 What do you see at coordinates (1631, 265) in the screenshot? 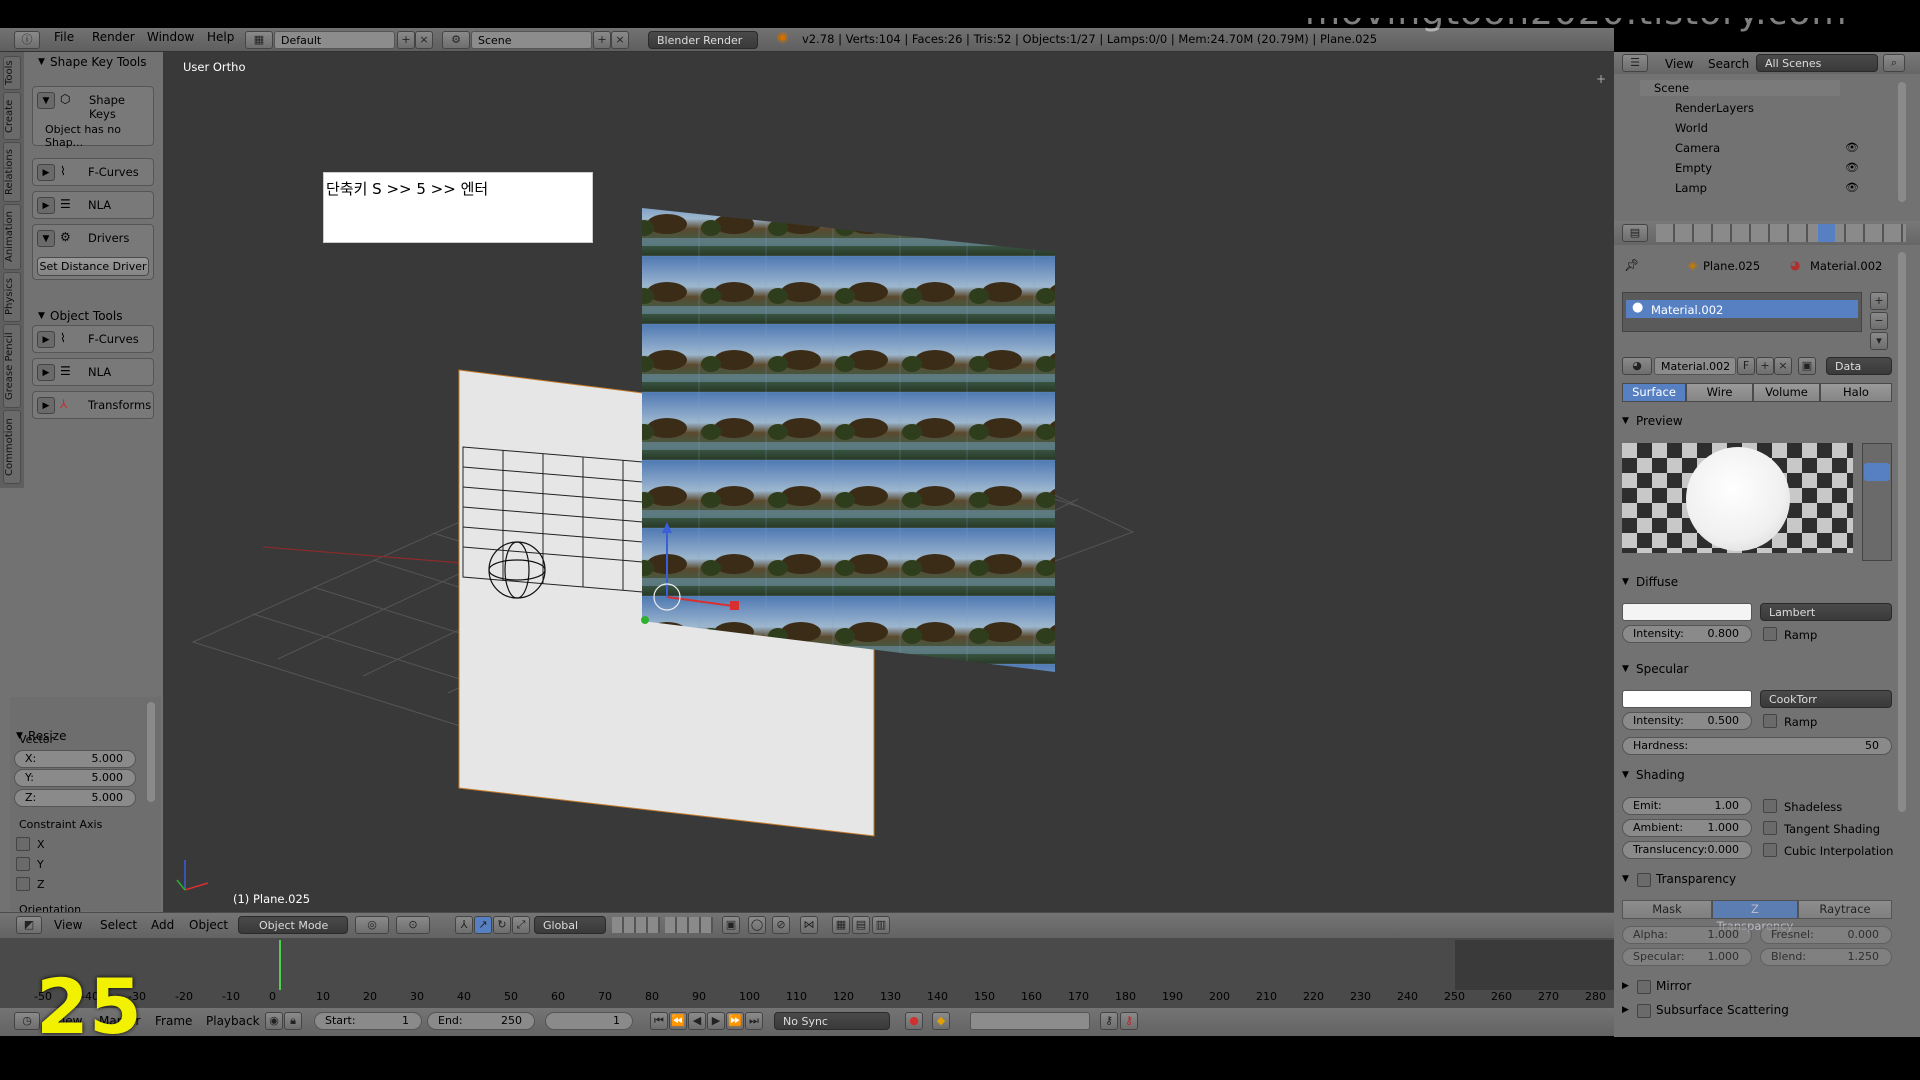
I see `pin-icon: 📌︎` at bounding box center [1631, 265].